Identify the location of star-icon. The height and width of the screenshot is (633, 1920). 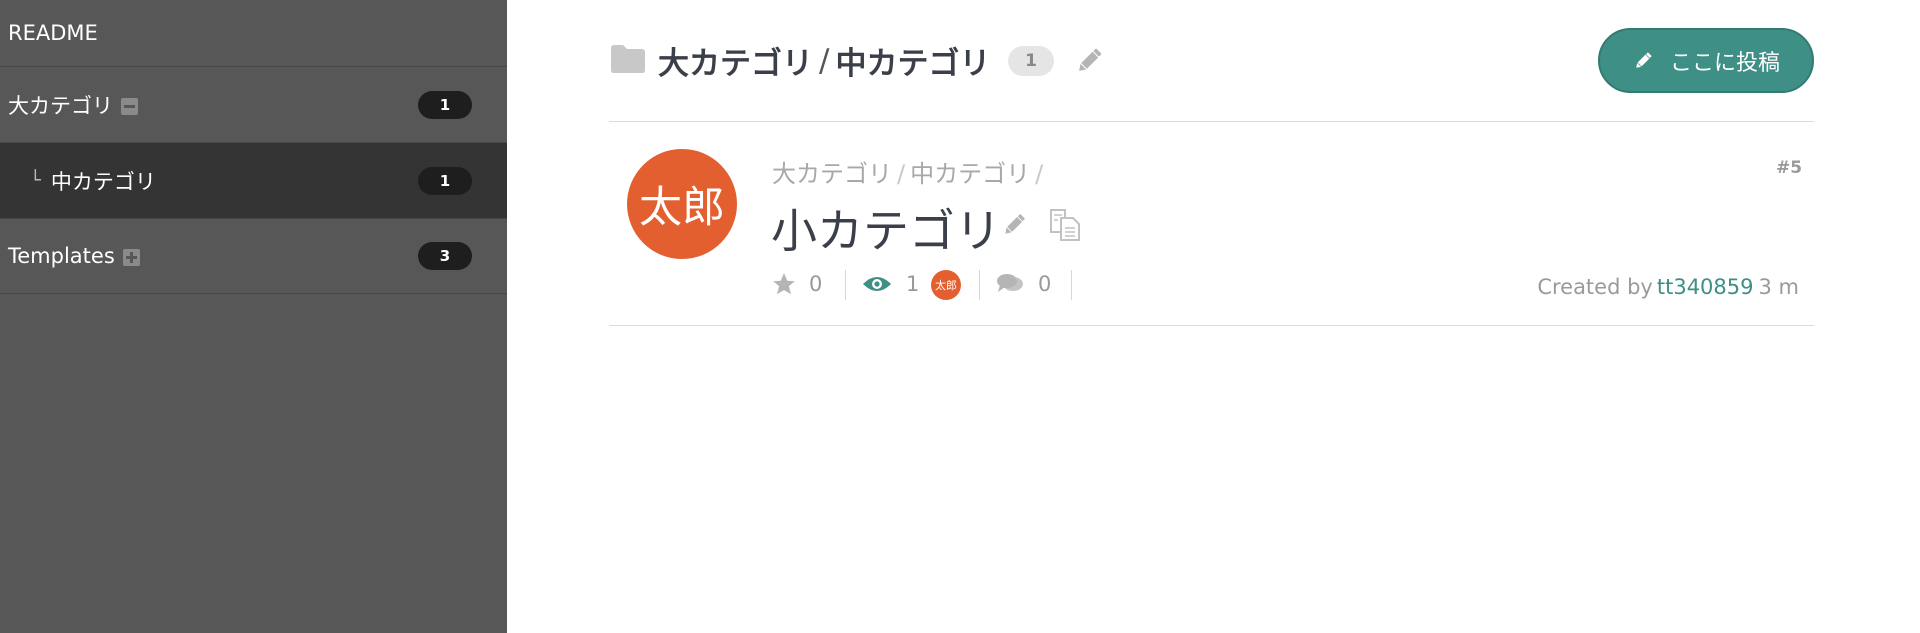
(784, 284).